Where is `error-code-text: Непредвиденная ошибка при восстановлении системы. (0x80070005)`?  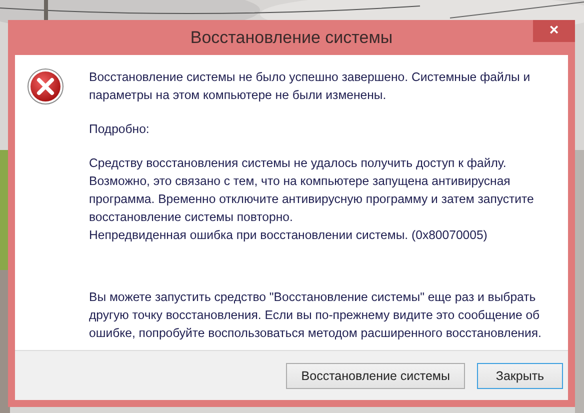
error-code-text: Непредвиденная ошибка при восстановлении системы. (0x80070005) is located at coordinates (288, 235).